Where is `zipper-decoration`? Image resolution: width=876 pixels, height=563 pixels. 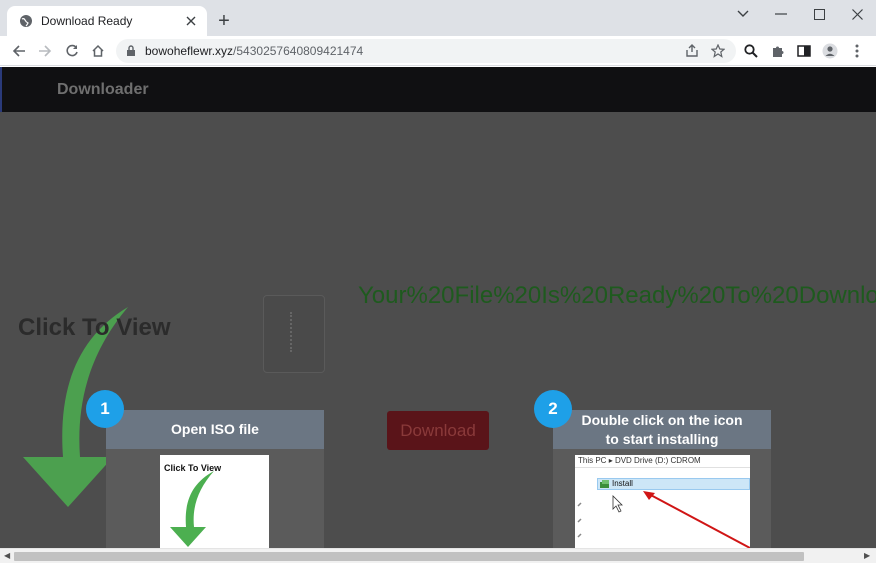 zipper-decoration is located at coordinates (295, 332).